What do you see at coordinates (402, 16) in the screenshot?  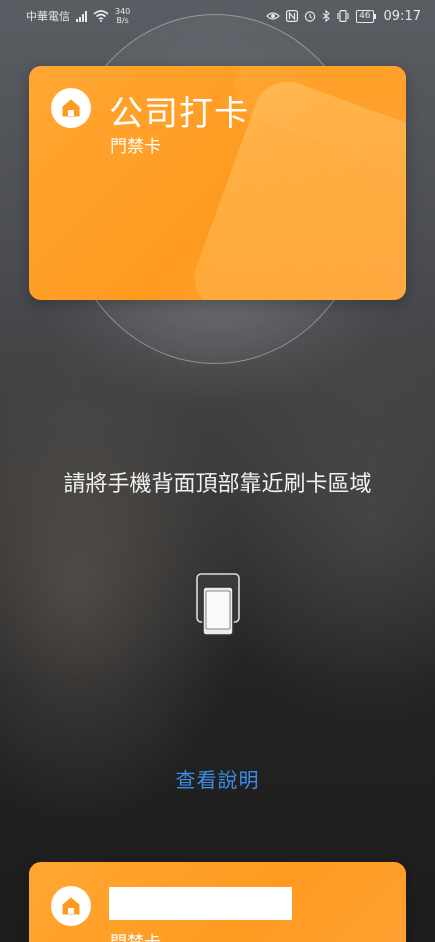 I see `status-time: 09:17` at bounding box center [402, 16].